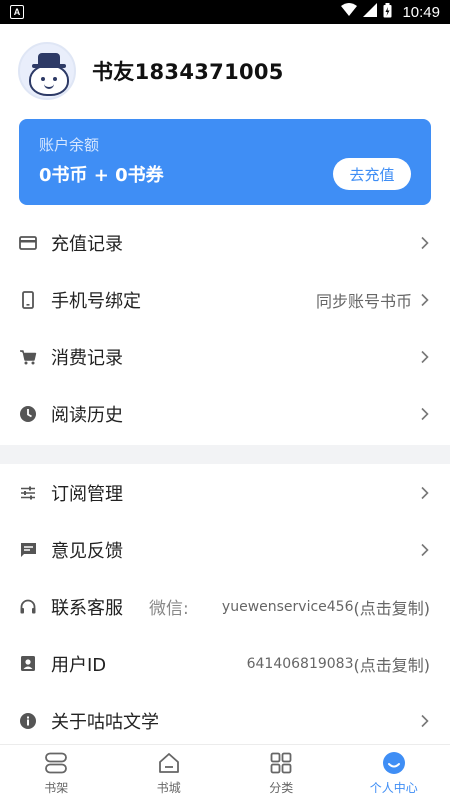  I want to click on menu-row-user-id: 用户ID 641406819083 (点击复制), so click(225, 663).